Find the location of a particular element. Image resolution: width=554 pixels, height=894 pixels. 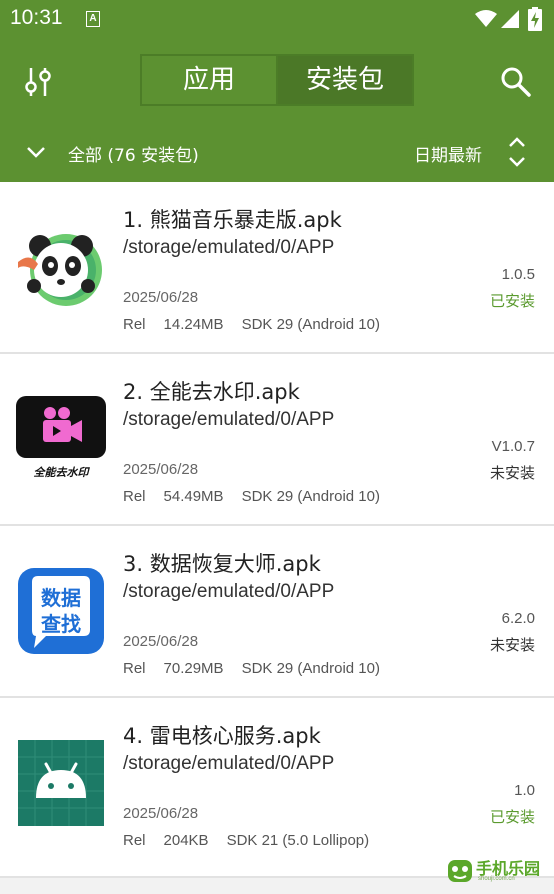

apk-size: 54.49MB is located at coordinates (193, 496).